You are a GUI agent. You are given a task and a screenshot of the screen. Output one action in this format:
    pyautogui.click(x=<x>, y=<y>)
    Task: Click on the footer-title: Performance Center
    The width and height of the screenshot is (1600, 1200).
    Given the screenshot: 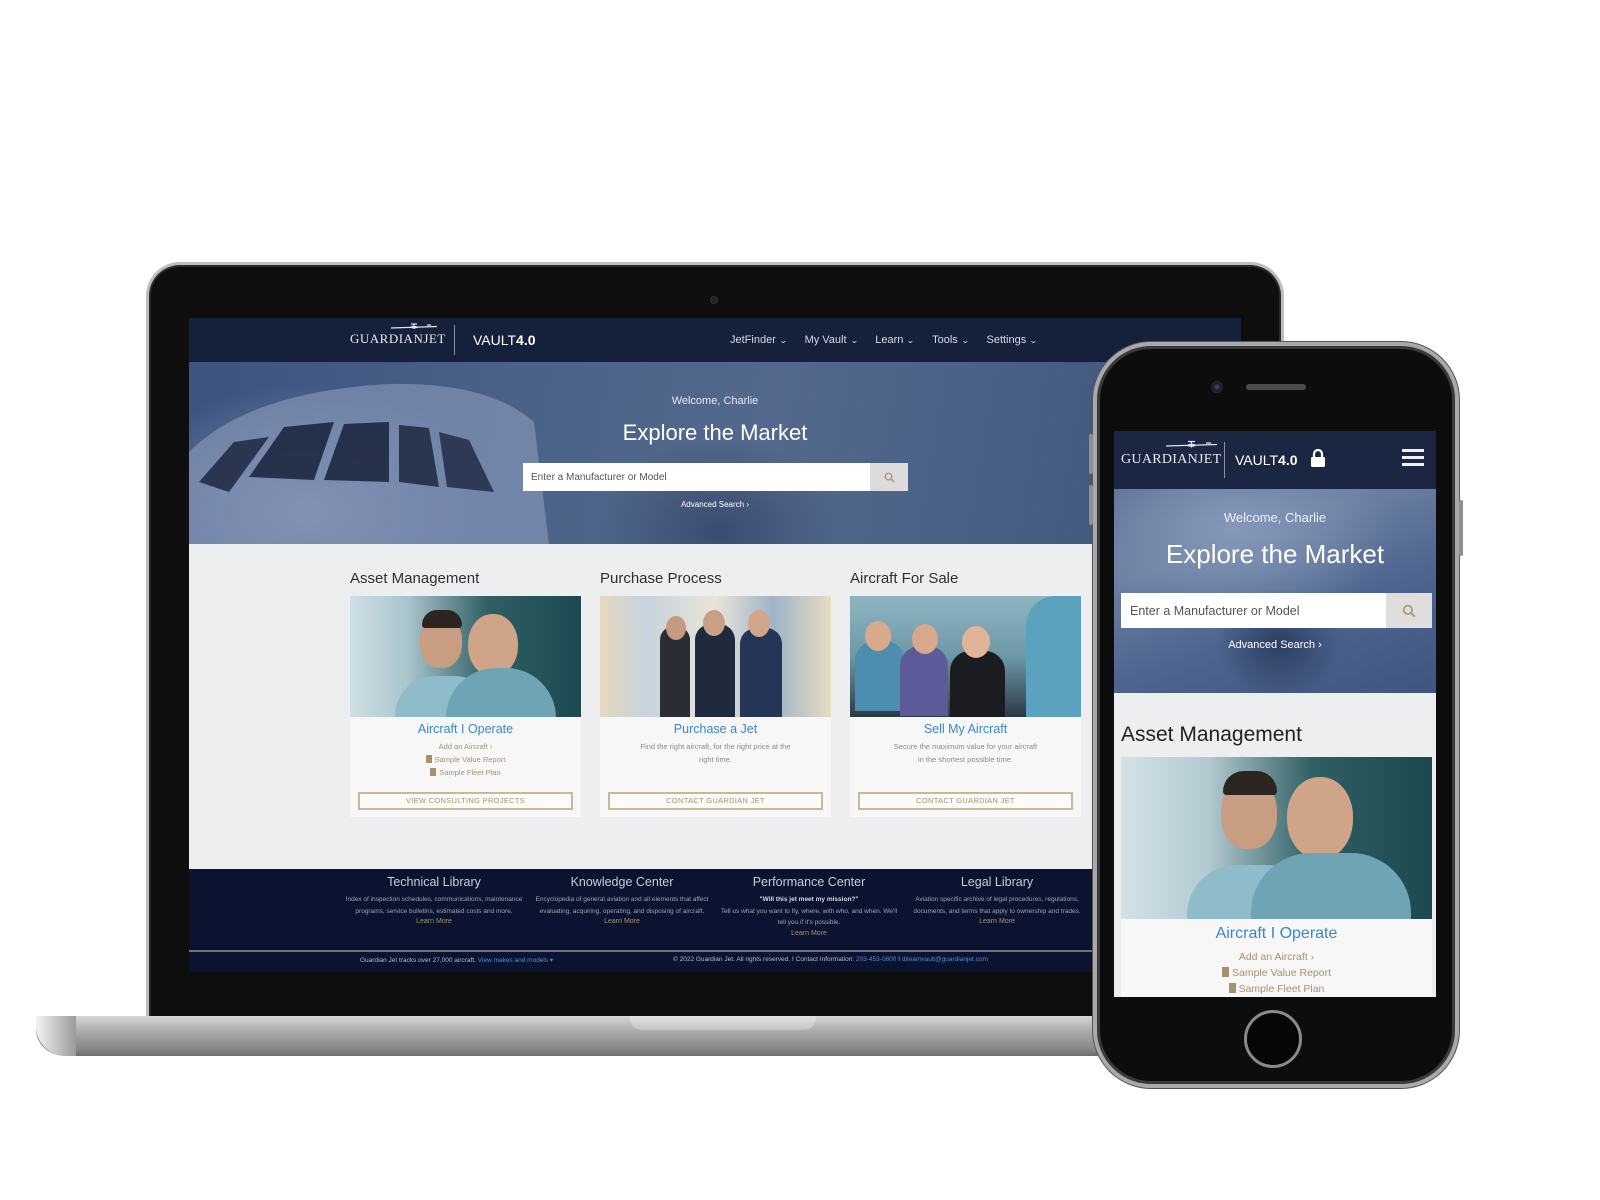 What is the action you would take?
    pyautogui.click(x=809, y=882)
    